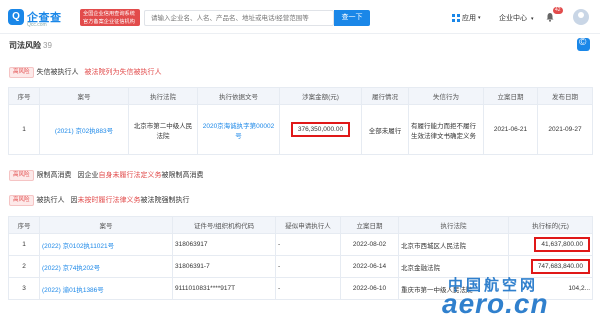 The image size is (600, 330). I want to click on section-title-text: 司法风险, so click(25, 45).